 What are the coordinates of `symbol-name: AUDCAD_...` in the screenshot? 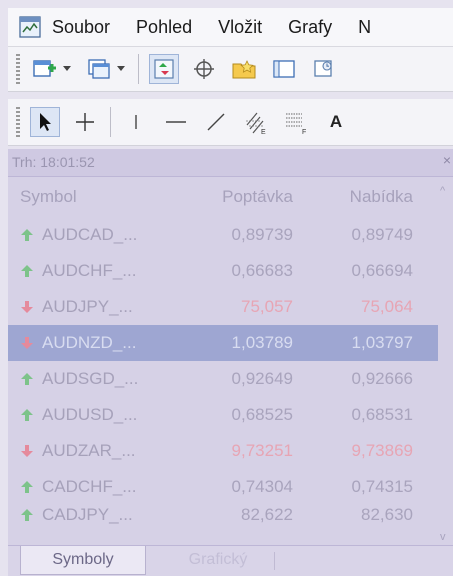 It's located at (90, 234).